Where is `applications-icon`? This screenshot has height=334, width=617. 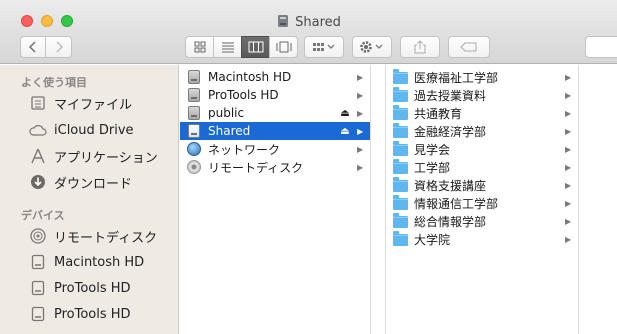
applications-icon is located at coordinates (38, 156).